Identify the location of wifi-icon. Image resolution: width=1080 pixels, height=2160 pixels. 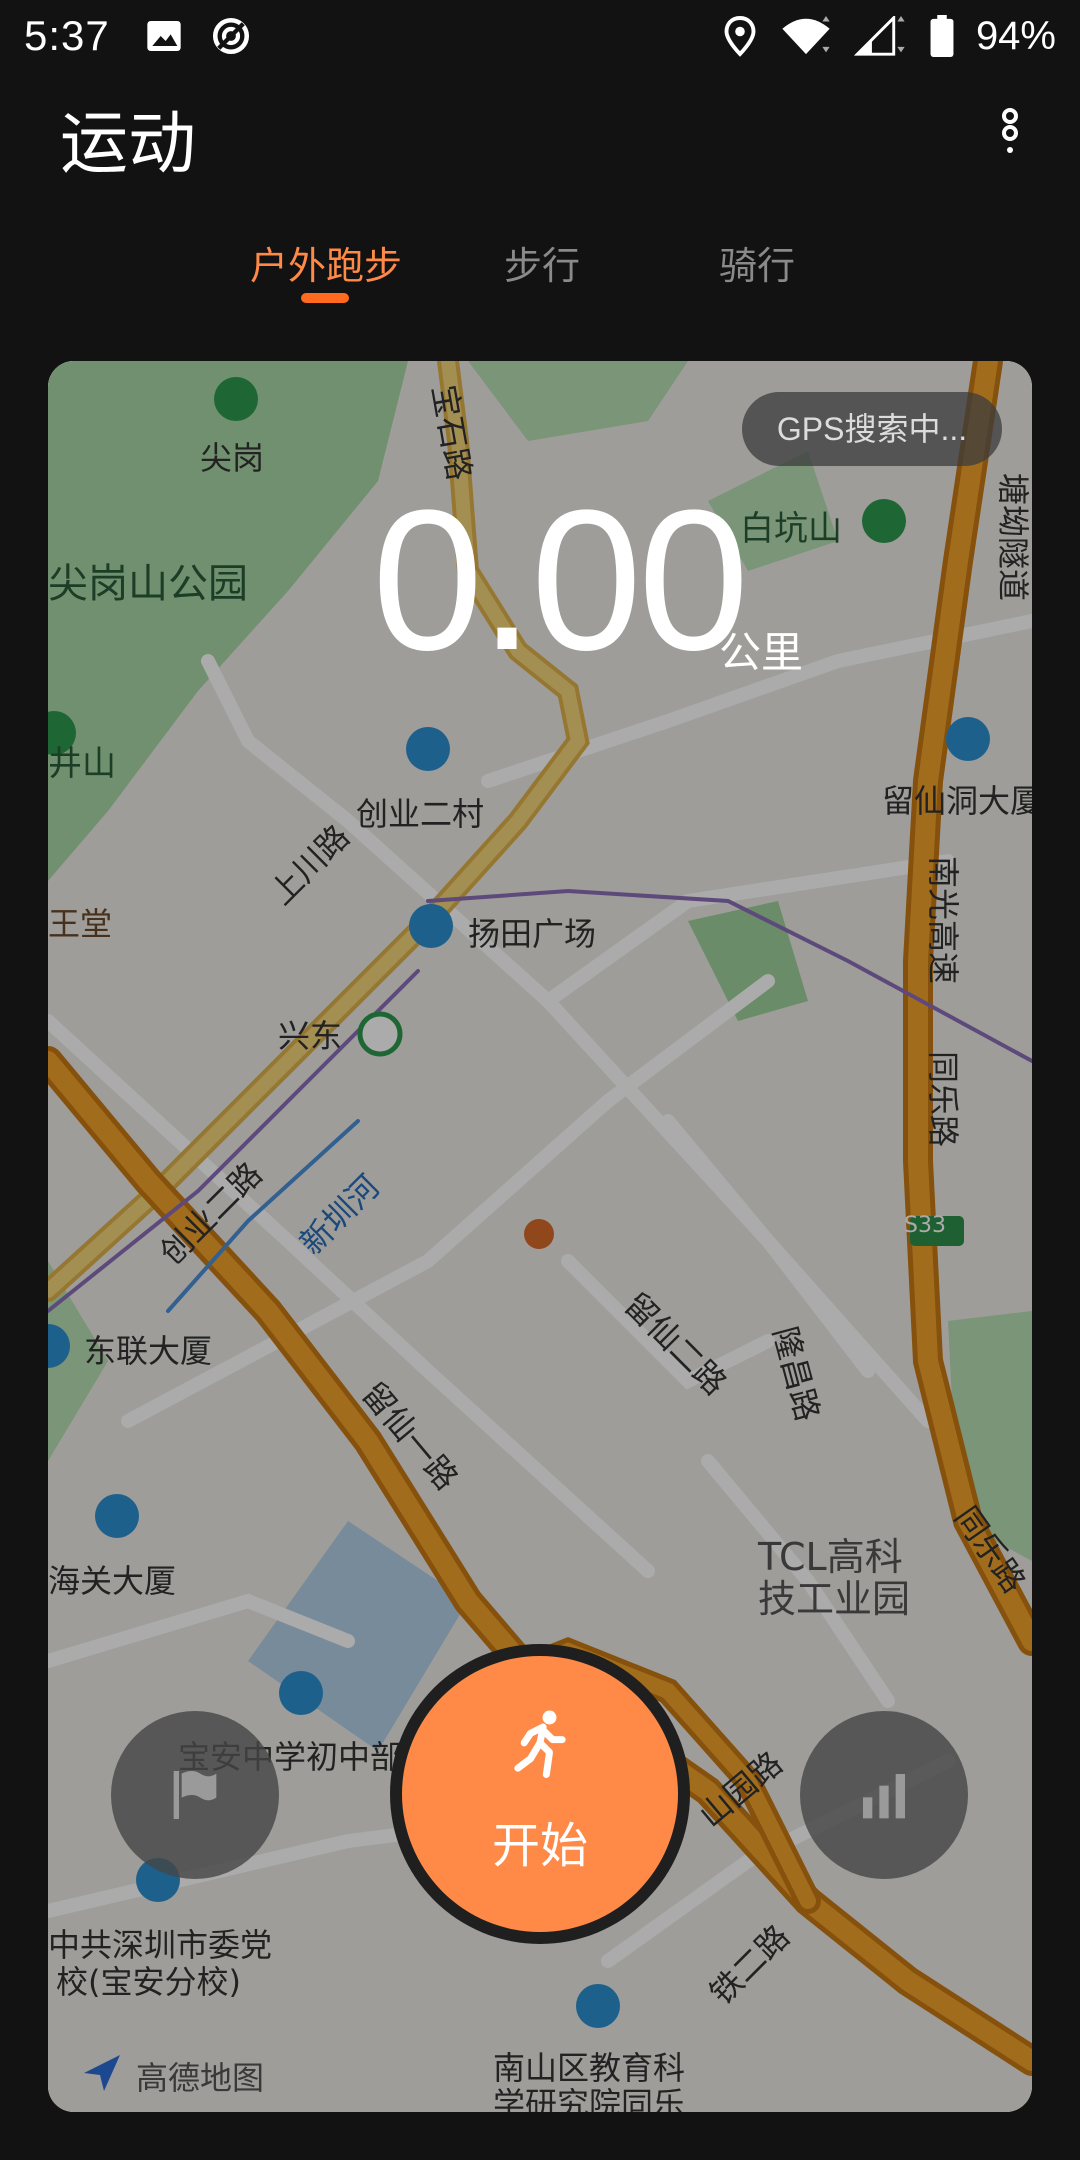
(806, 35).